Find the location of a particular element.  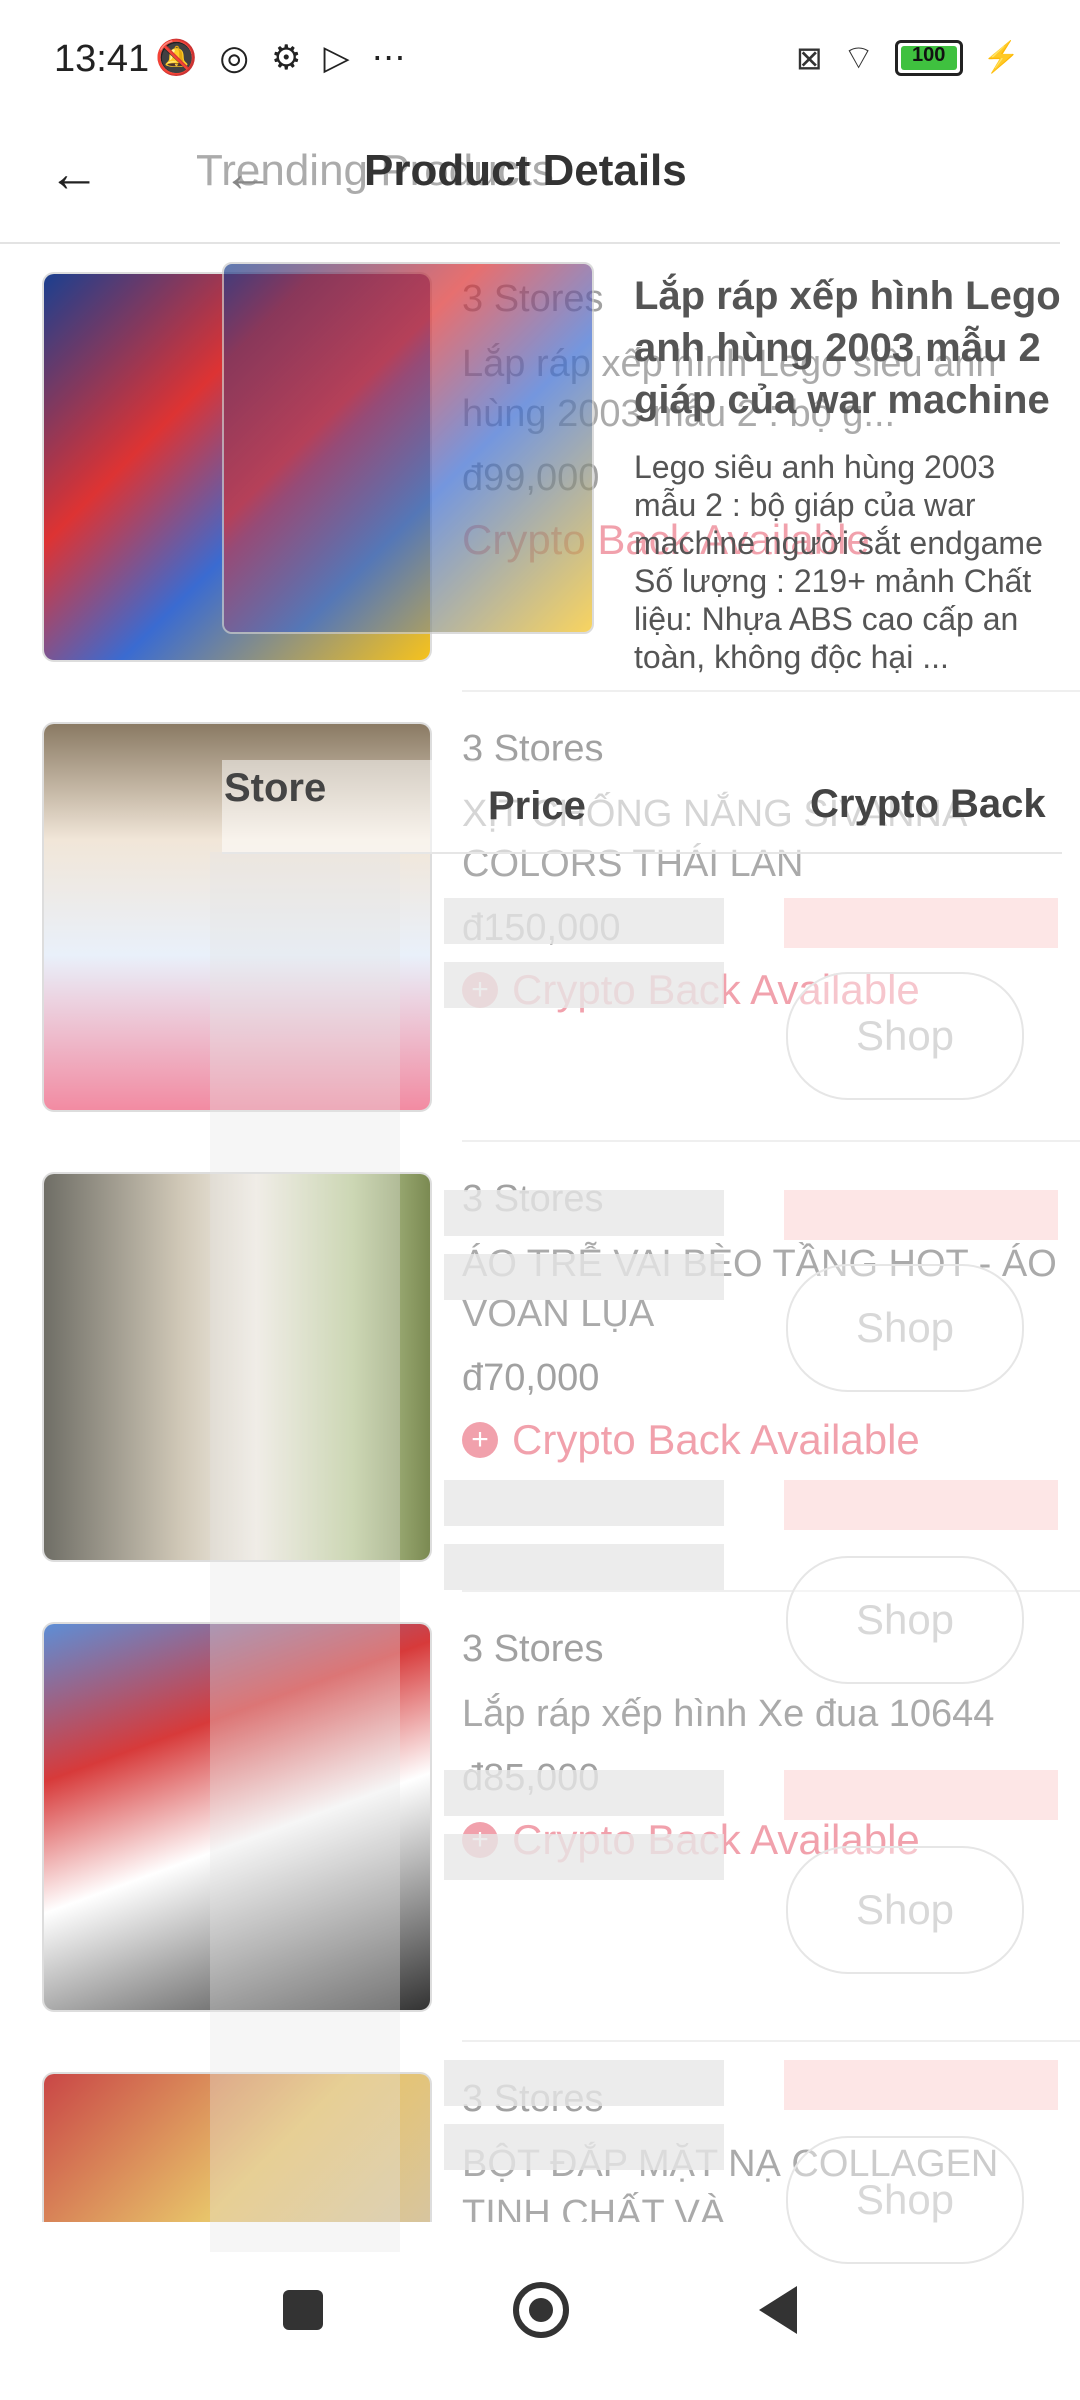

battery-level: 100 is located at coordinates (928, 54).